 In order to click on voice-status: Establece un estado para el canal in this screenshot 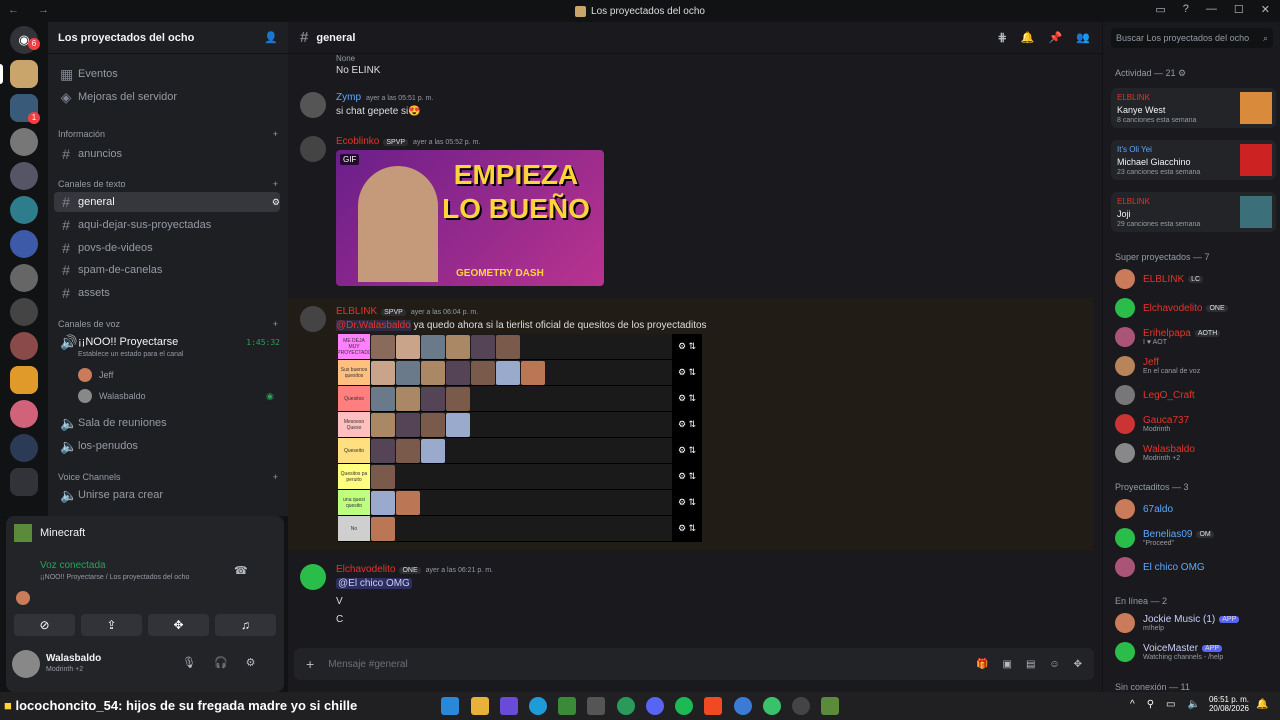, I will do `click(130, 354)`.